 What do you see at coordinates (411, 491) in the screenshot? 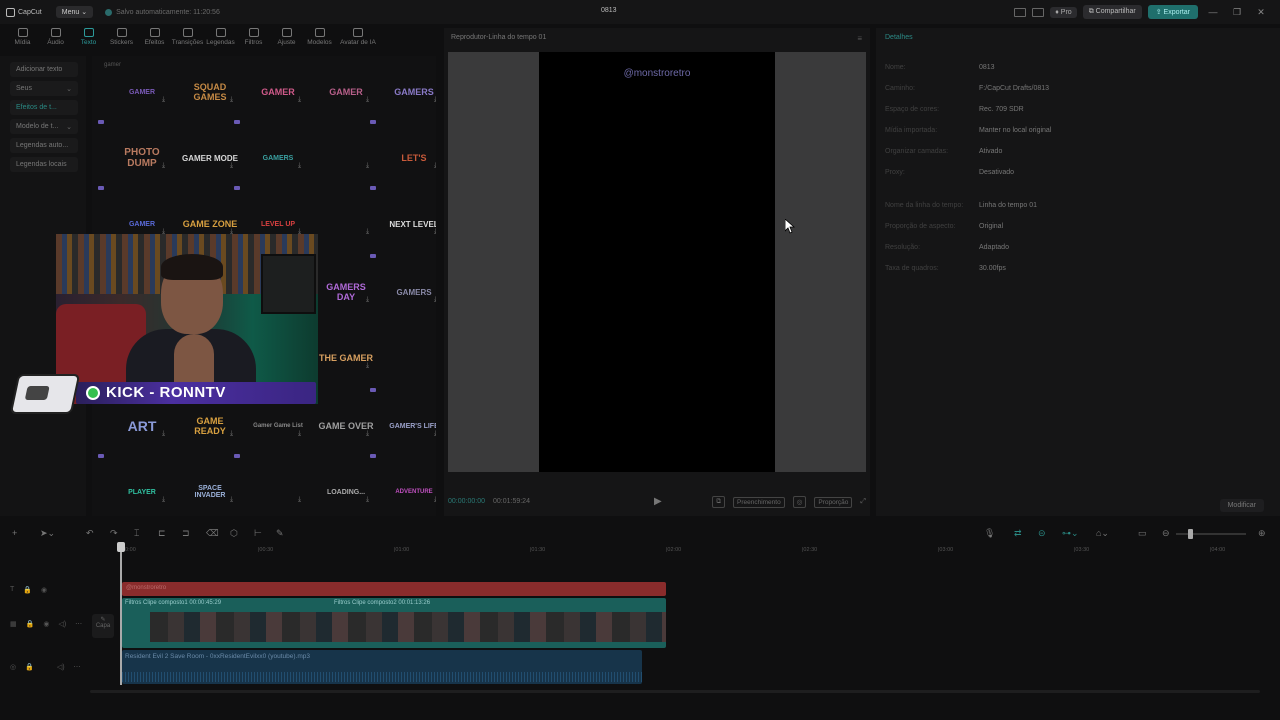
I see `text-effect-tile: ADVENTURE` at bounding box center [411, 491].